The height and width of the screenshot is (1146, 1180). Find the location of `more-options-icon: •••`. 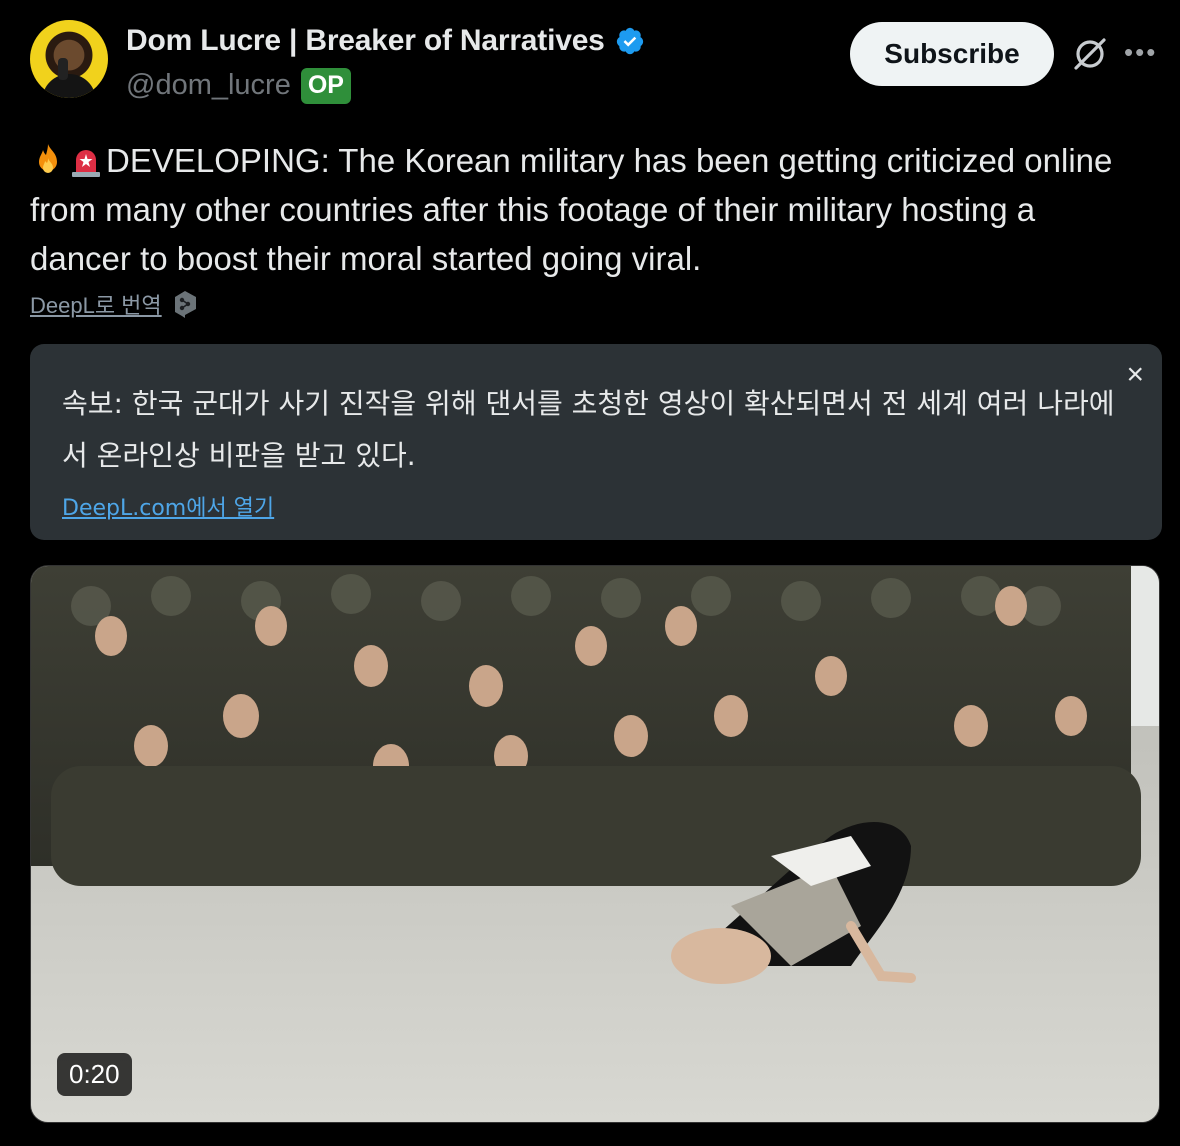

more-options-icon: ••• is located at coordinates (1142, 52).